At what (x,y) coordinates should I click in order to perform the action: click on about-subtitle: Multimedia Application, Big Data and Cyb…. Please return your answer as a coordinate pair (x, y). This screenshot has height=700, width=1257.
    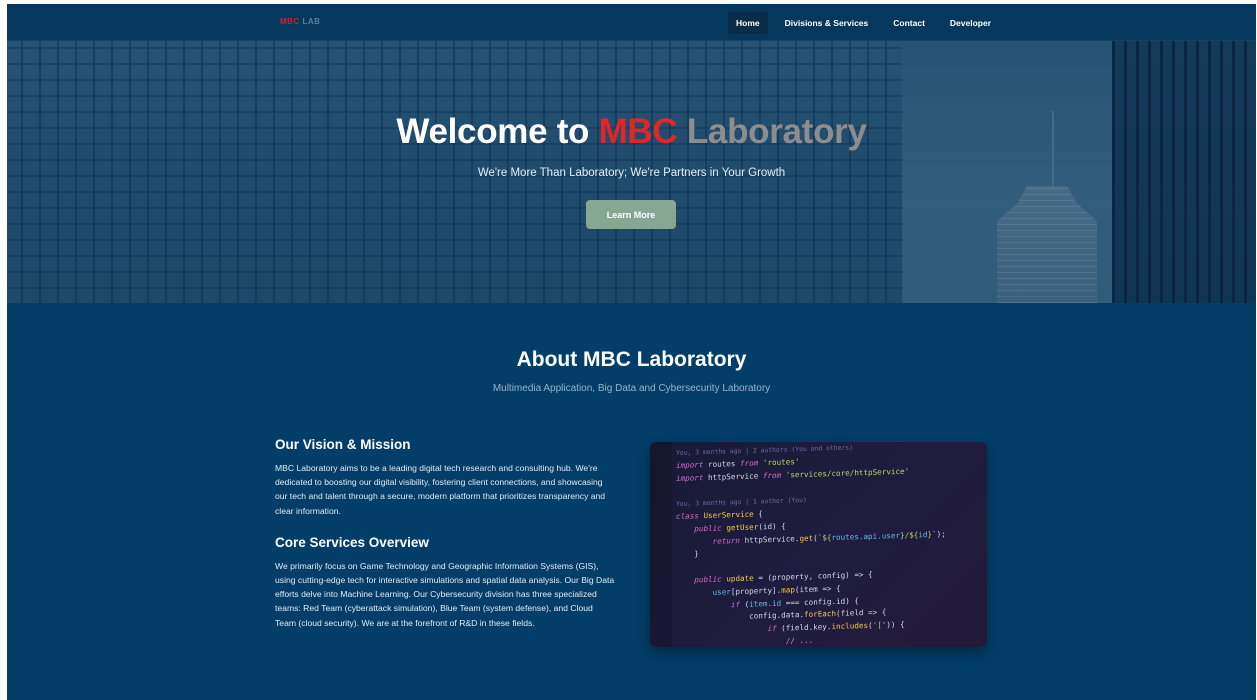
    Looking at the image, I should click on (631, 388).